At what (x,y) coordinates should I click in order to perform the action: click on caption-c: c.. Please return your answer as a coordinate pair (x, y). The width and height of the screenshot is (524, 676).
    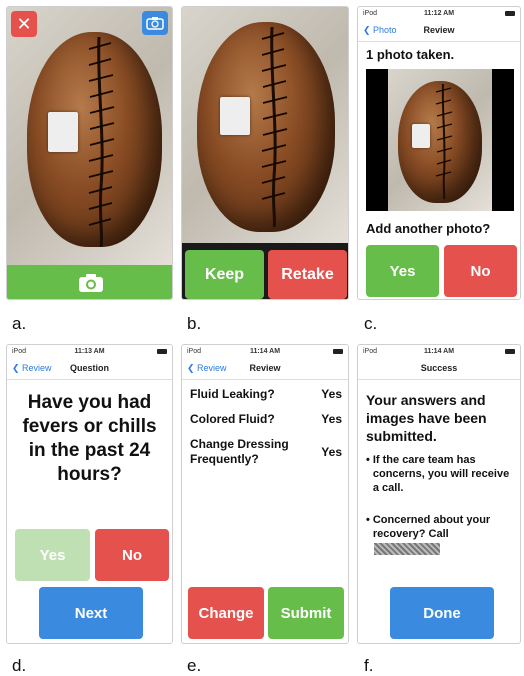
    Looking at the image, I should click on (371, 323).